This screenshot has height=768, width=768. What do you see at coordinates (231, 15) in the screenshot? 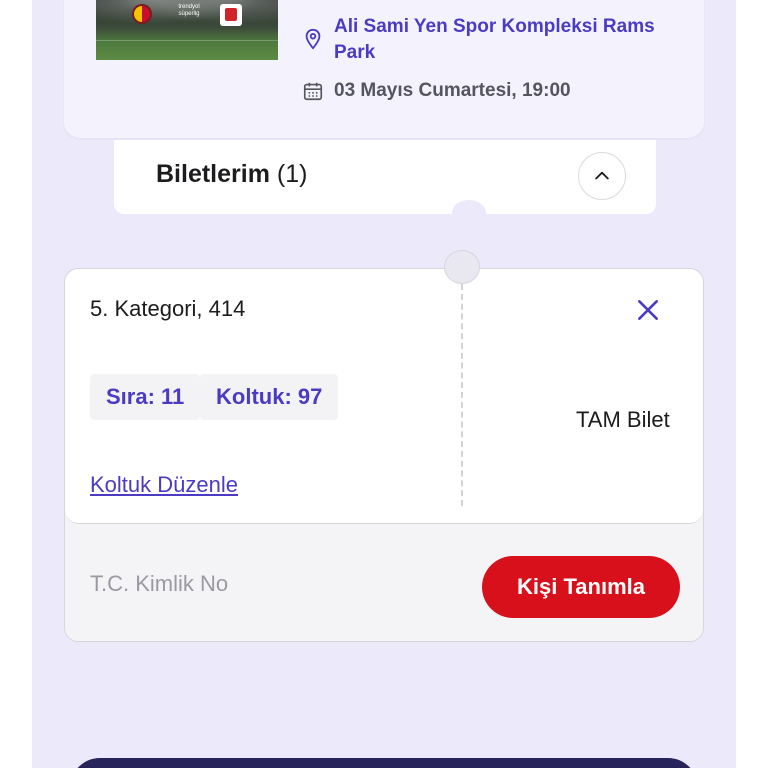
I see `team-logo-away` at bounding box center [231, 15].